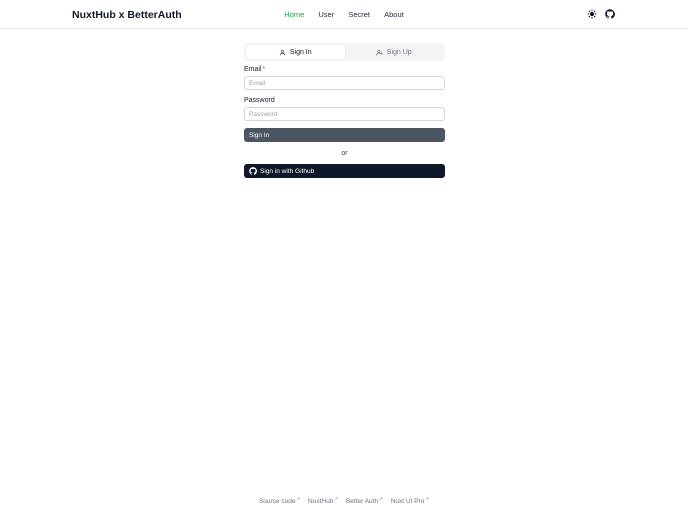  What do you see at coordinates (282, 52) in the screenshot?
I see `user-icon` at bounding box center [282, 52].